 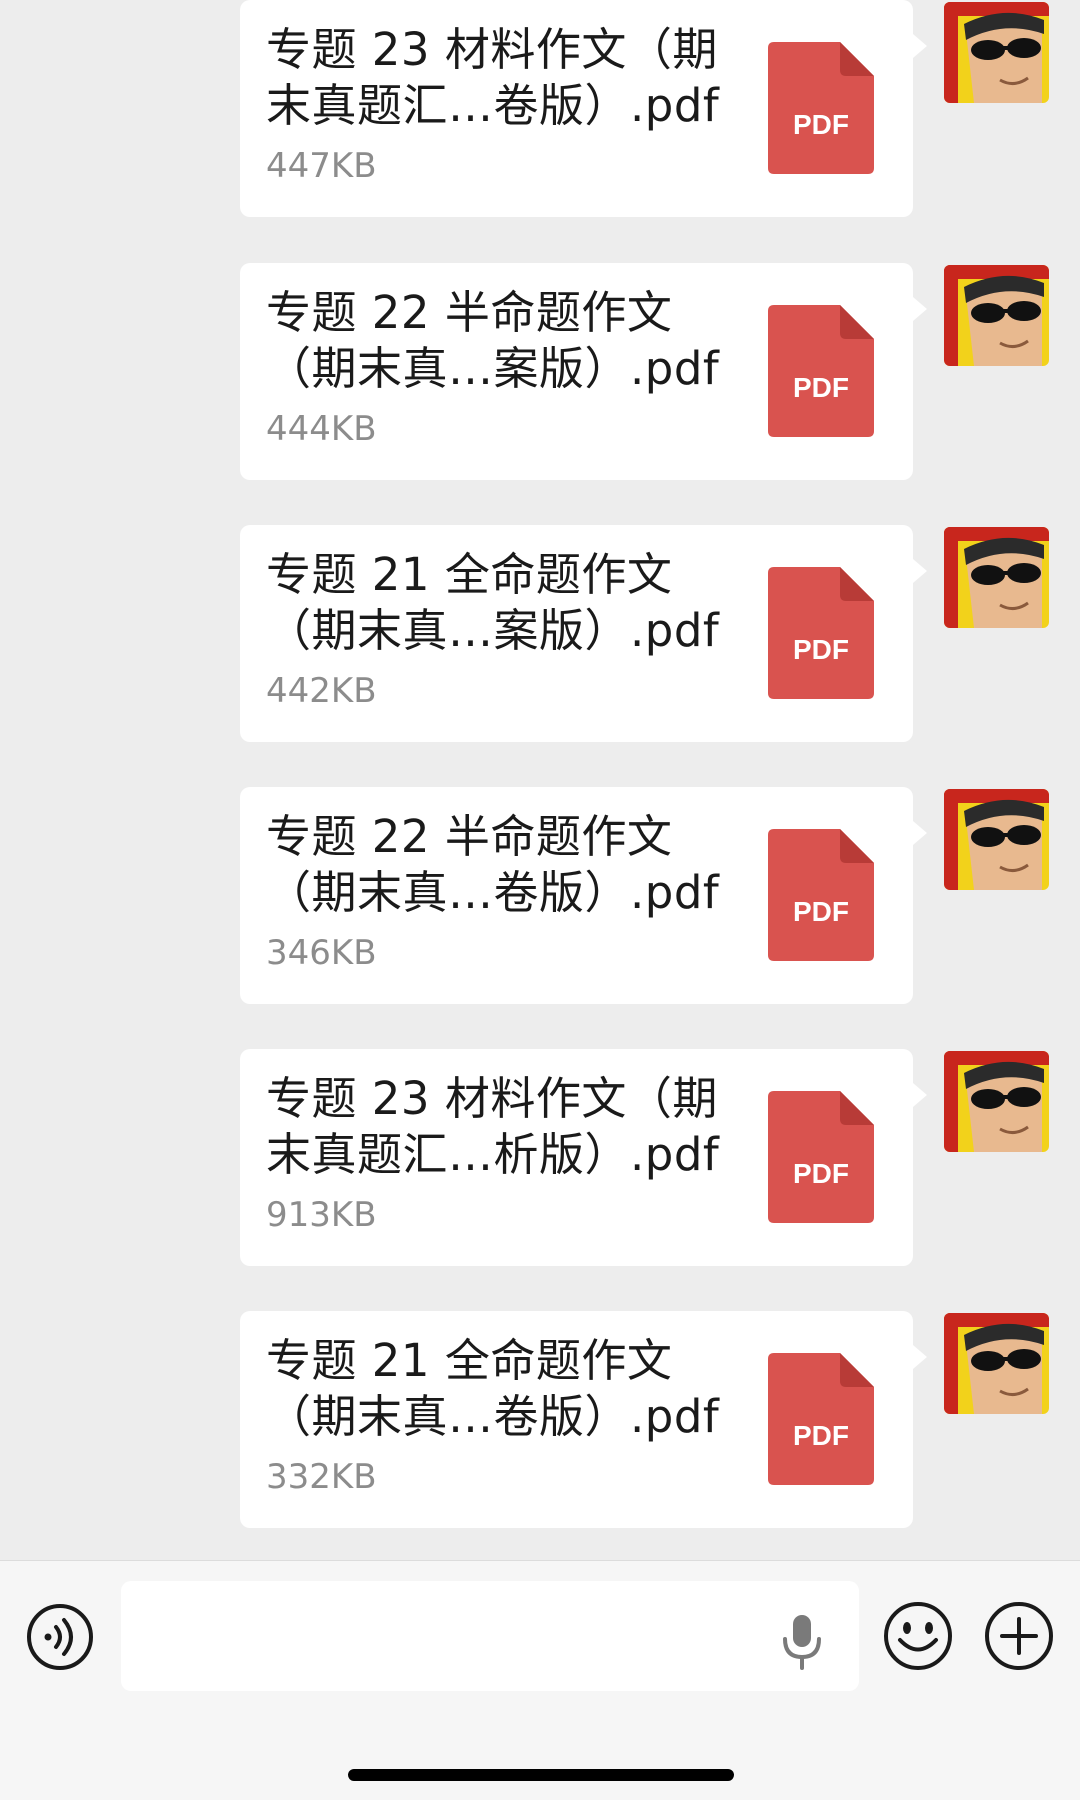 I want to click on file-message-bubble: 专题 22 半命题作文 （期末真…卷版）.pdf 346KB PDF, so click(x=583, y=895).